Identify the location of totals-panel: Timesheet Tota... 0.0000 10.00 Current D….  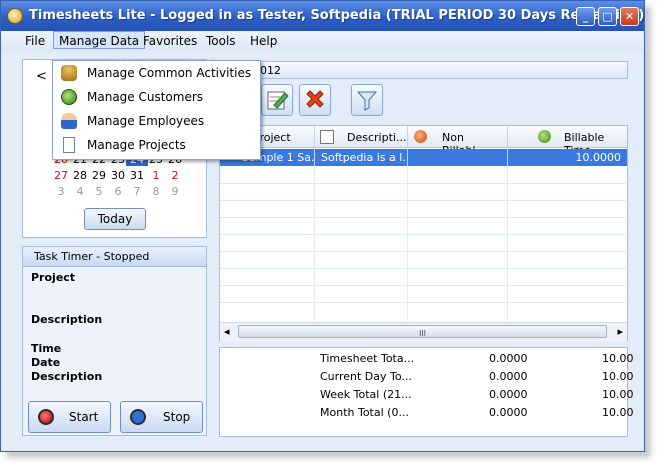
(426, 392).